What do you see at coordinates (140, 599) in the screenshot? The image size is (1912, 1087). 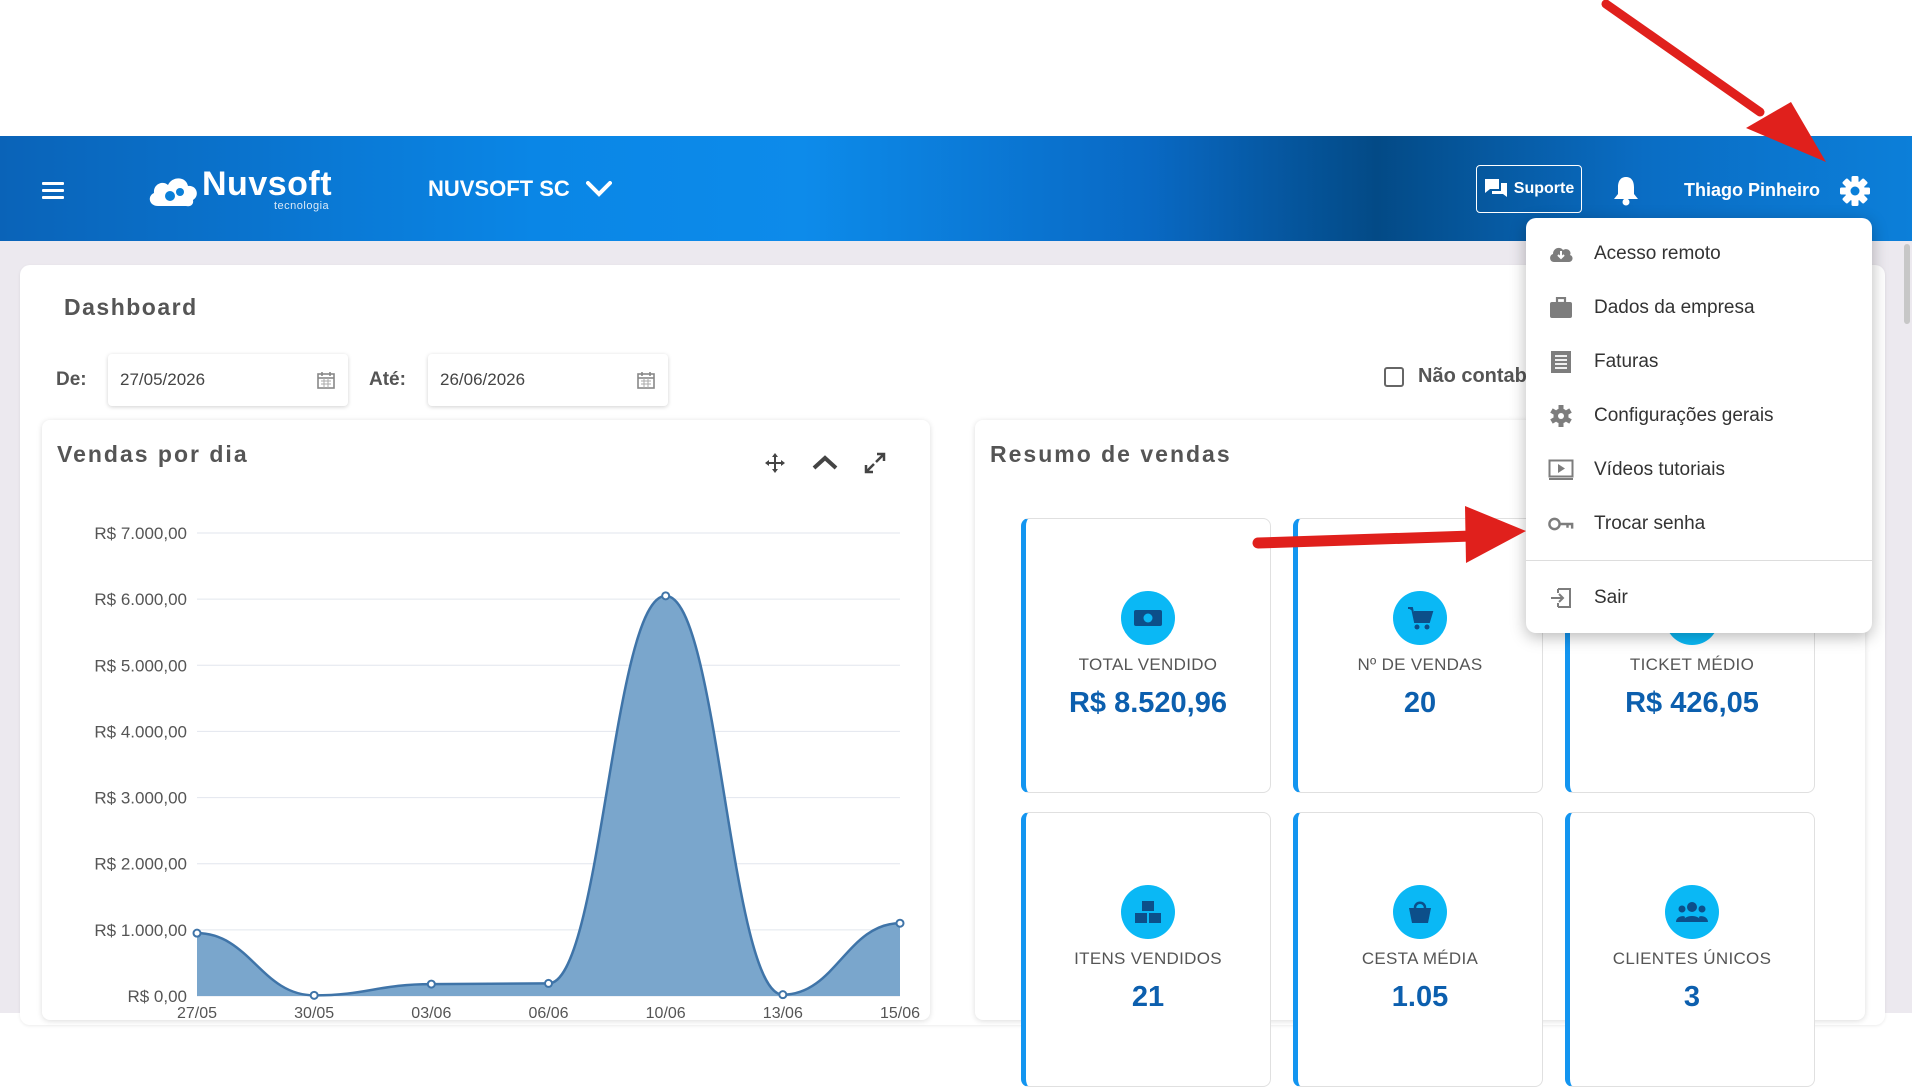 I see `y-tick-label: R$ 6.000,00` at bounding box center [140, 599].